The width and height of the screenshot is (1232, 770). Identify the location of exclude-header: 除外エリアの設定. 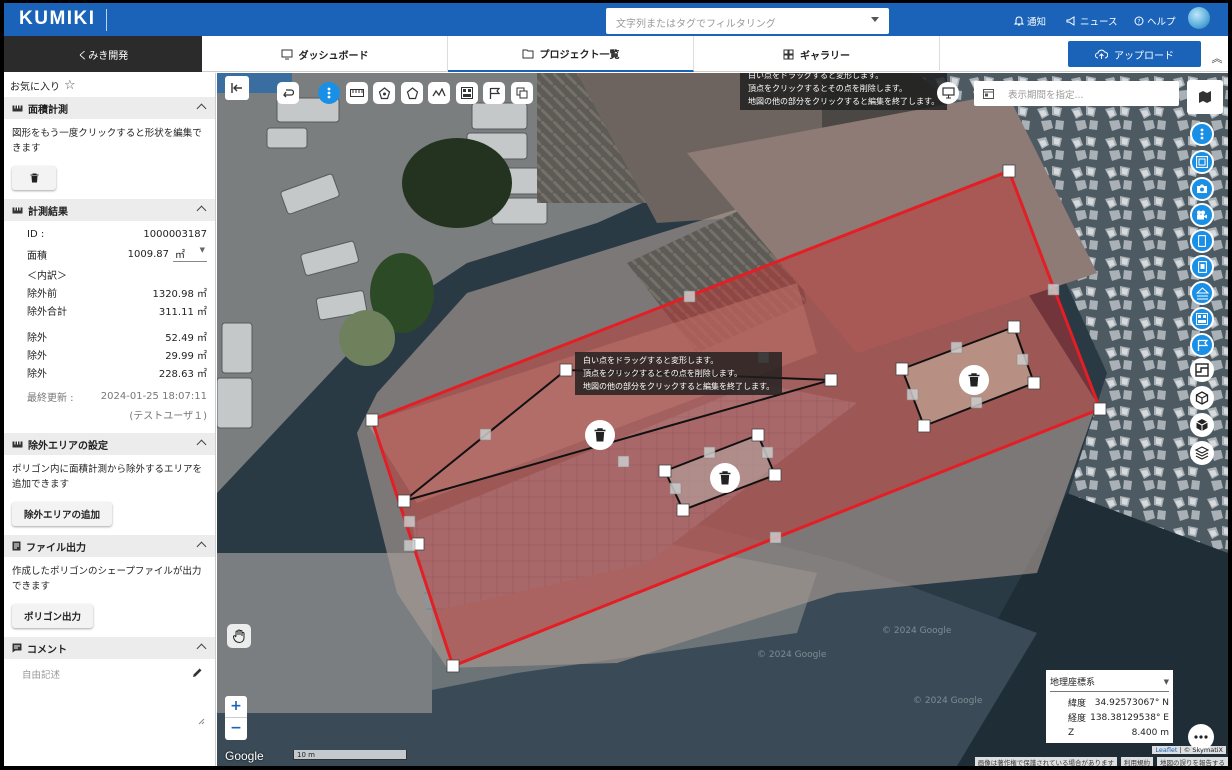
(109, 444).